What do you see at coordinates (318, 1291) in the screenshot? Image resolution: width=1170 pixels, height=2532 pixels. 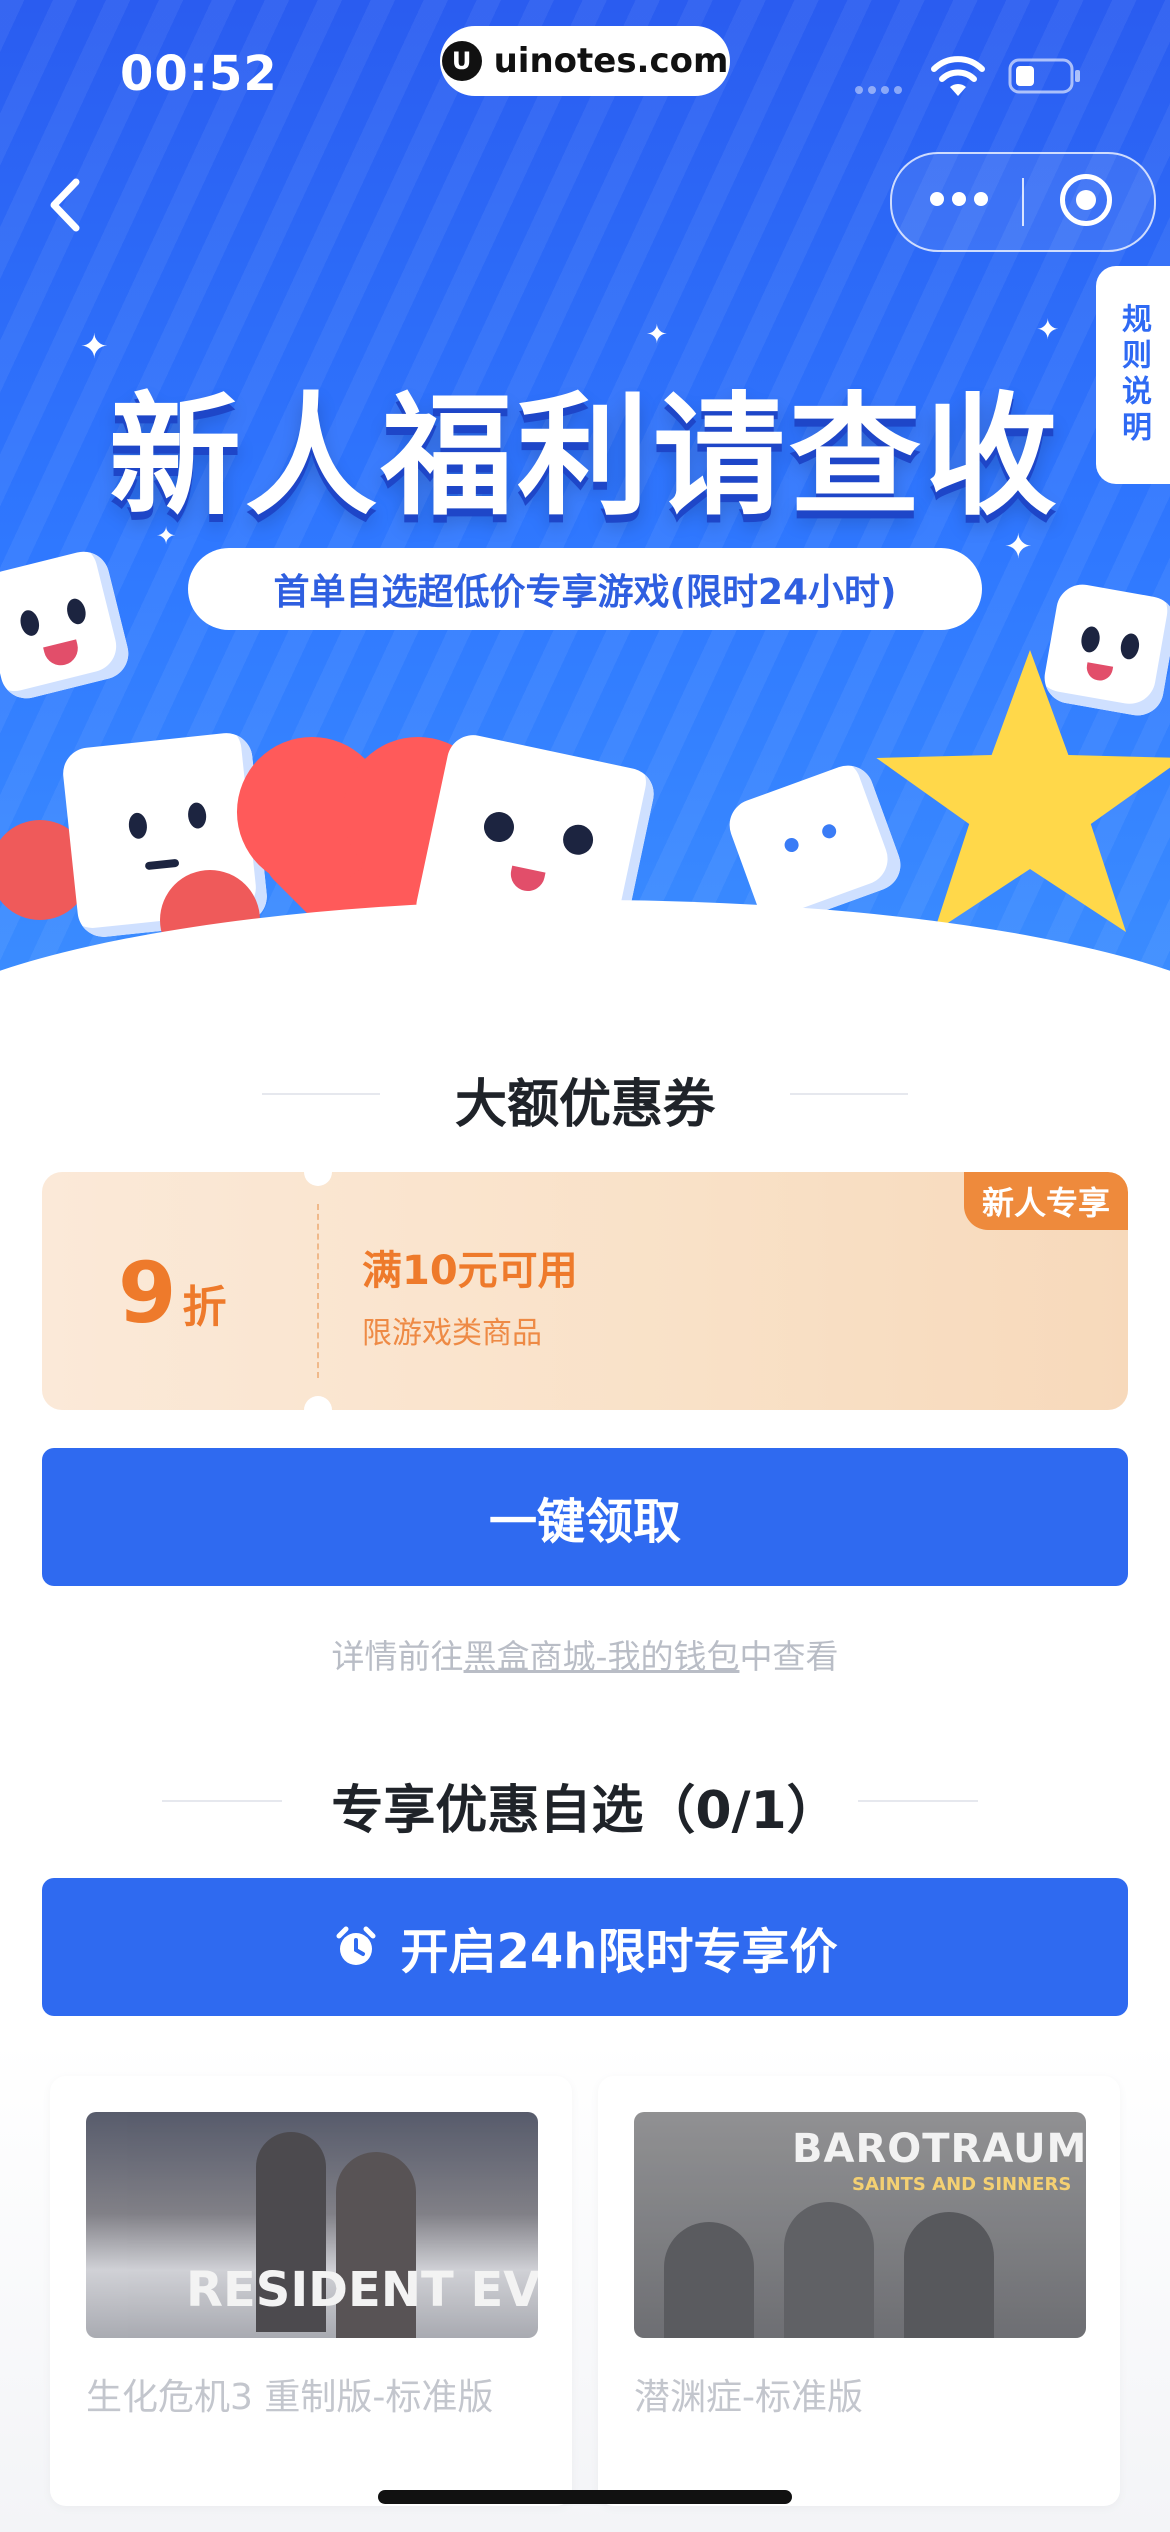 I see `coupon-divider` at bounding box center [318, 1291].